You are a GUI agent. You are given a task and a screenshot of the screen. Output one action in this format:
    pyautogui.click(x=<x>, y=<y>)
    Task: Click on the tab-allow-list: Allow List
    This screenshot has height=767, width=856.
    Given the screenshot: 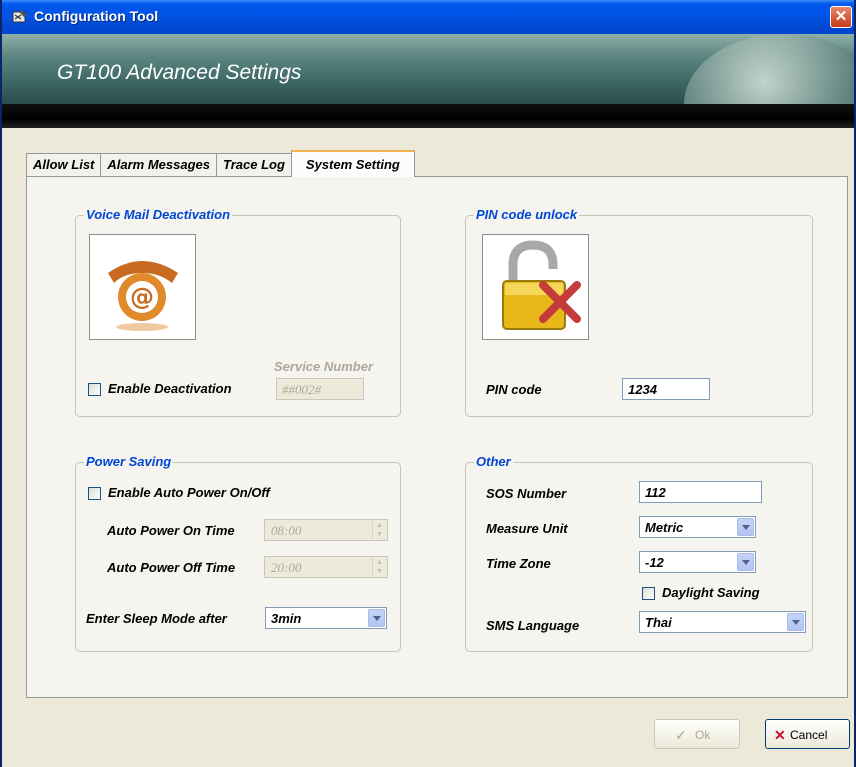 What is the action you would take?
    pyautogui.click(x=64, y=165)
    